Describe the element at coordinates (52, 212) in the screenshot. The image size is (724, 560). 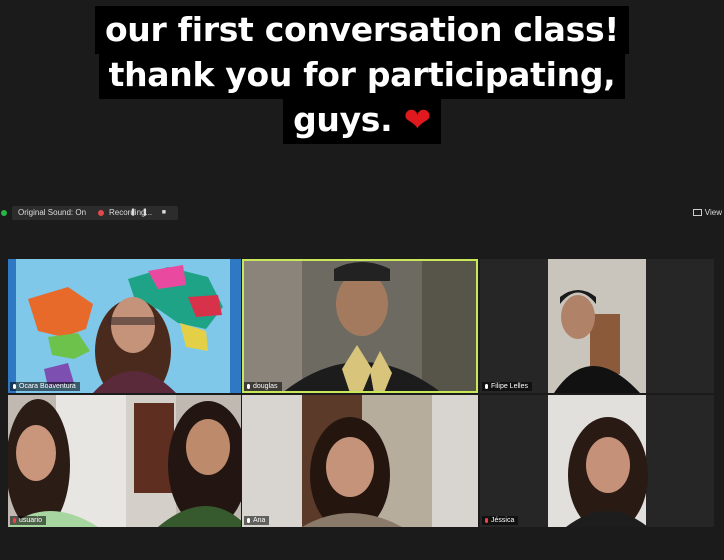
I see `original-sound-label: Original Sound: On` at that location.